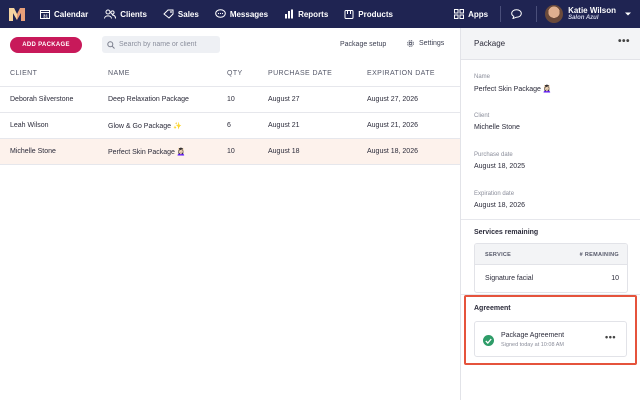 The height and width of the screenshot is (400, 640). What do you see at coordinates (624, 41) in the screenshot?
I see `more-options-icon: •••` at bounding box center [624, 41].